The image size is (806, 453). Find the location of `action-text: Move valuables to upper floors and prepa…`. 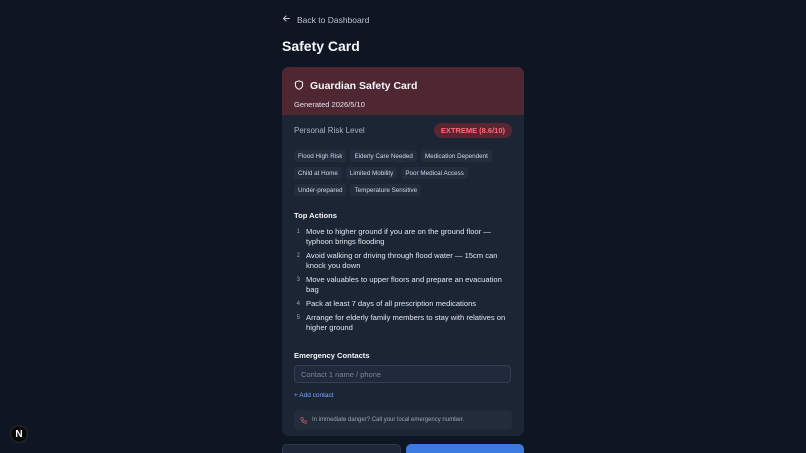

action-text: Move valuables to upper floors and prepa… is located at coordinates (404, 284).